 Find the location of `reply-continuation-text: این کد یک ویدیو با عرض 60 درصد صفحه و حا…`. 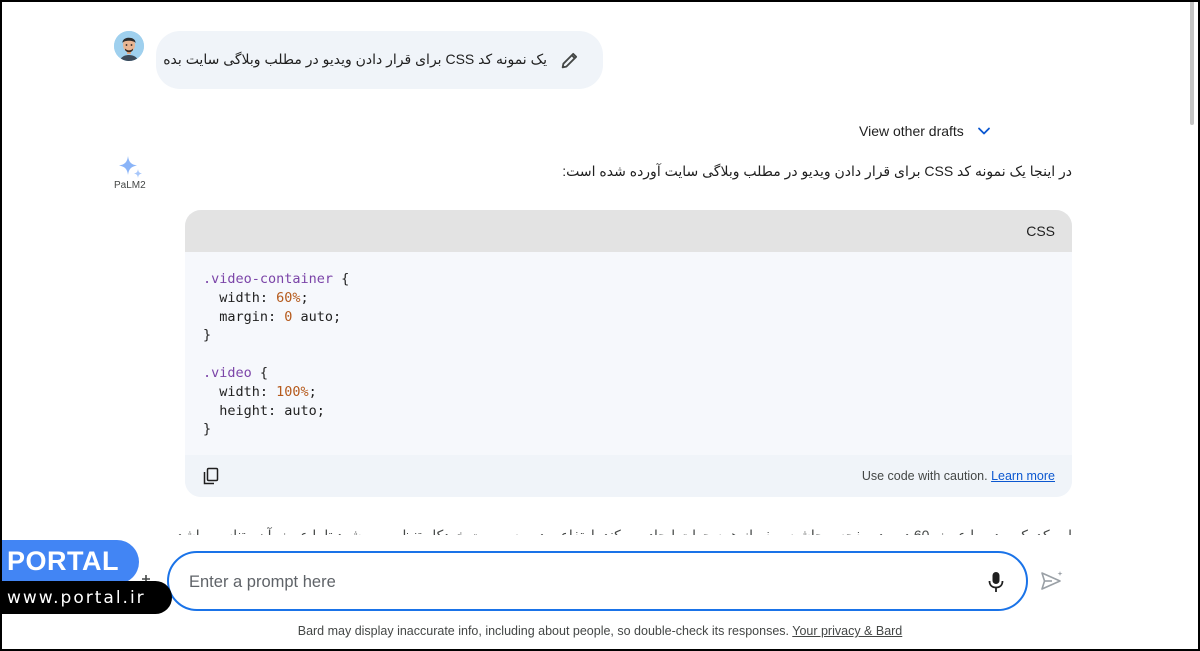

reply-continuation-text: این کد یک ویدیو با عرض 60 درصد صفحه و حا… is located at coordinates (622, 531).